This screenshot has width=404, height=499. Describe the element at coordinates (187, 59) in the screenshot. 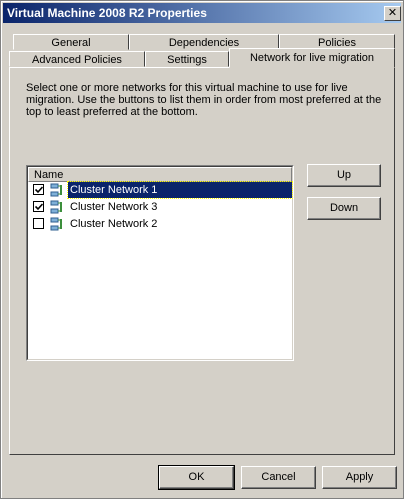

I see `tab-settings: Settings` at that location.